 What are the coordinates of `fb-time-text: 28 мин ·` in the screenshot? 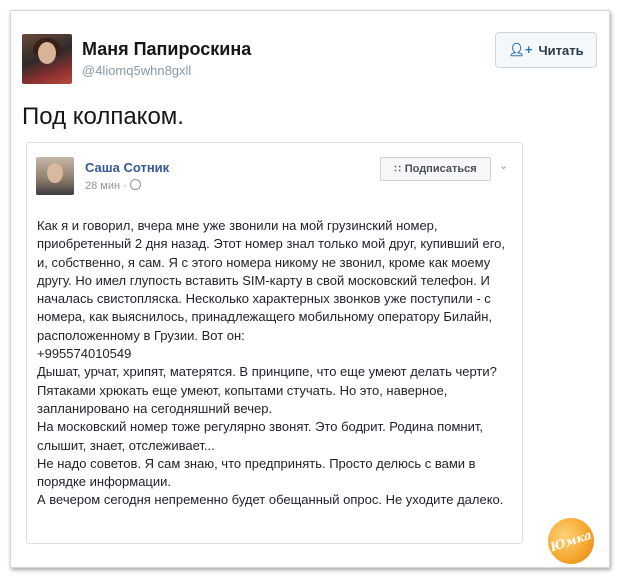 It's located at (106, 186).